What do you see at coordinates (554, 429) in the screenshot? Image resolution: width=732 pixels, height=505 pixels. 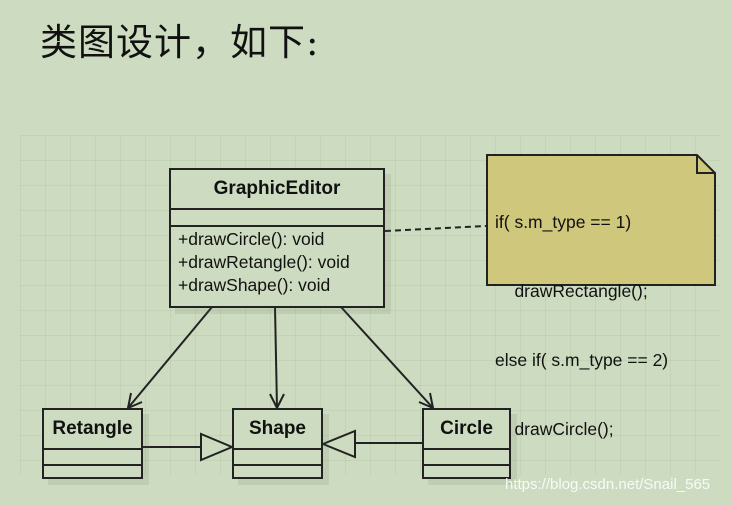 I see `note-line: drawCircle();` at bounding box center [554, 429].